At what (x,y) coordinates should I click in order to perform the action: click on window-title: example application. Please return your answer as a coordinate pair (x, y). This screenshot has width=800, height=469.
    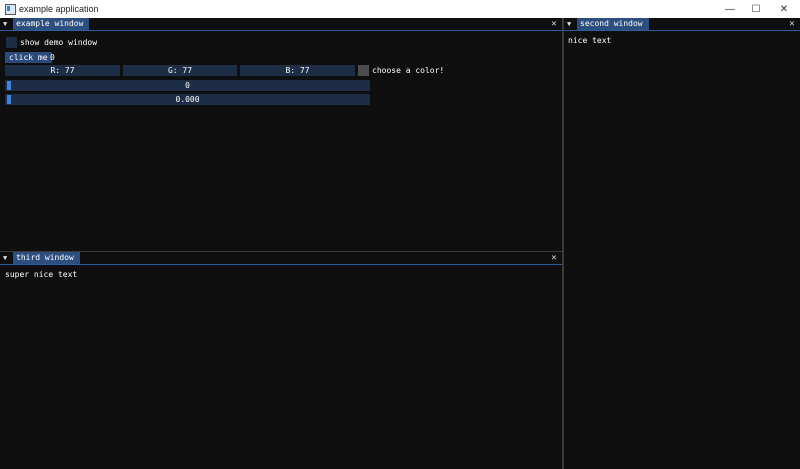
    Looking at the image, I should click on (59, 9).